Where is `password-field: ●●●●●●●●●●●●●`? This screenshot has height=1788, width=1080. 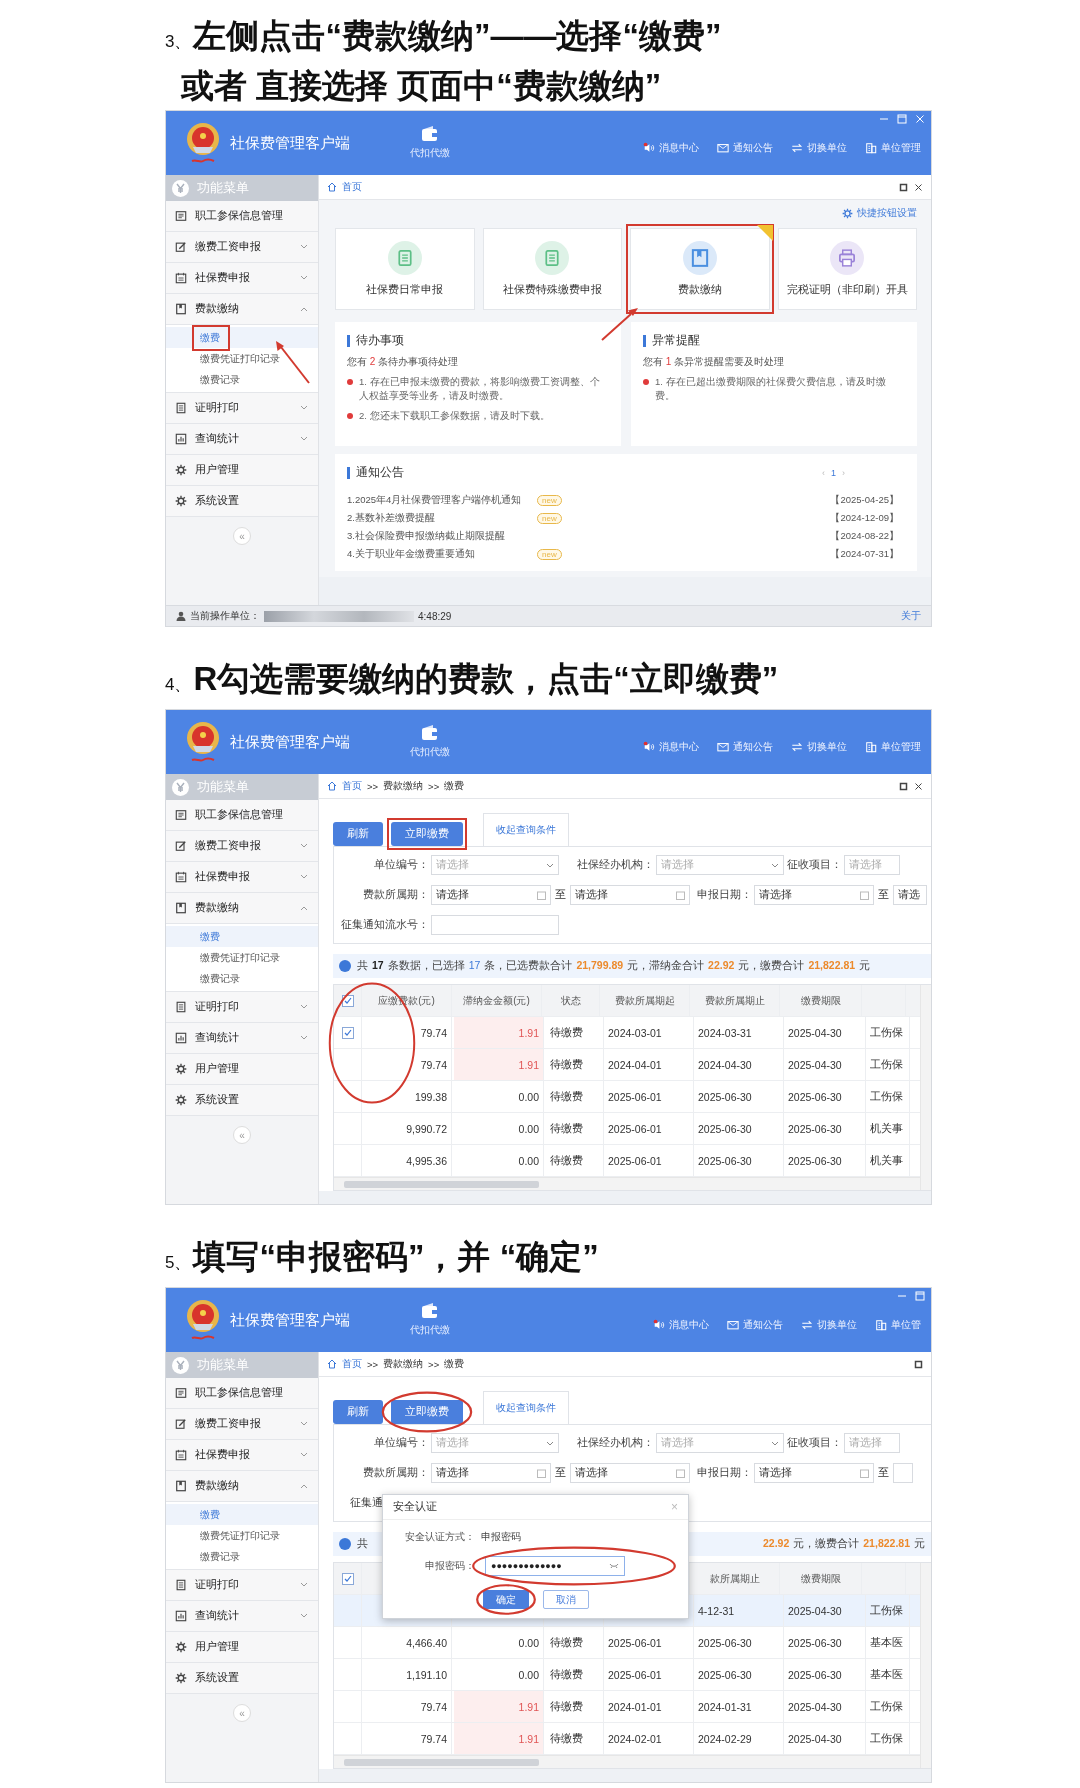 password-field: ●●●●●●●●●●●●● is located at coordinates (555, 1566).